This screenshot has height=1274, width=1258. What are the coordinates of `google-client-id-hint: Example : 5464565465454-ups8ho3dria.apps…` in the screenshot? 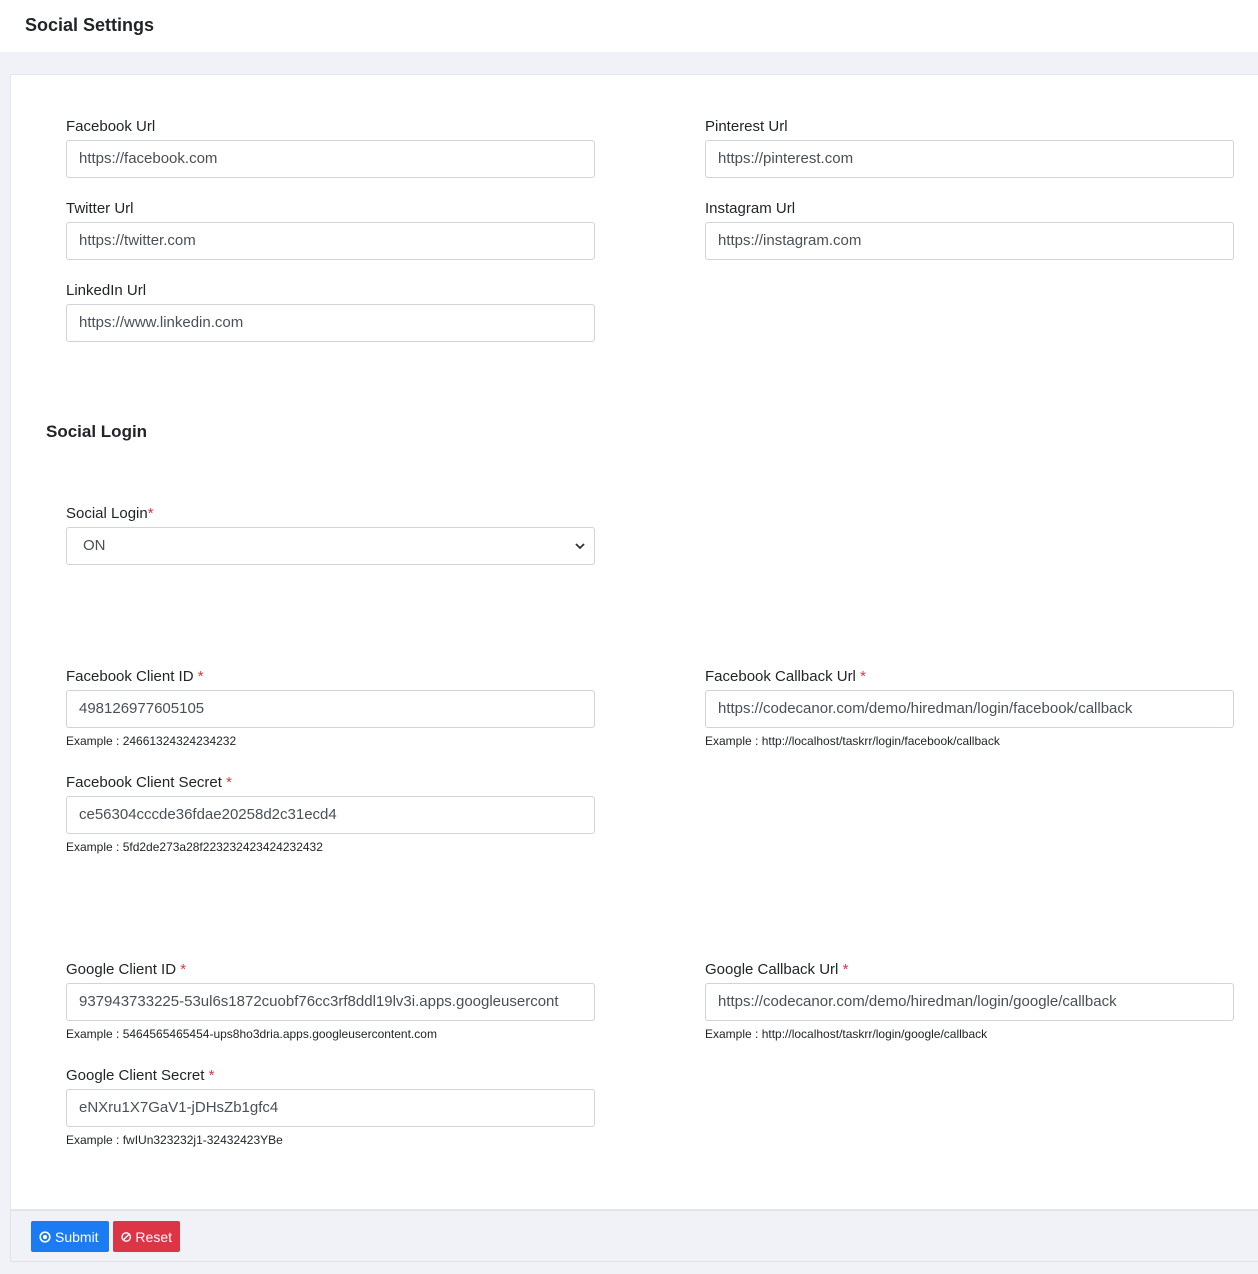 It's located at (251, 1034).